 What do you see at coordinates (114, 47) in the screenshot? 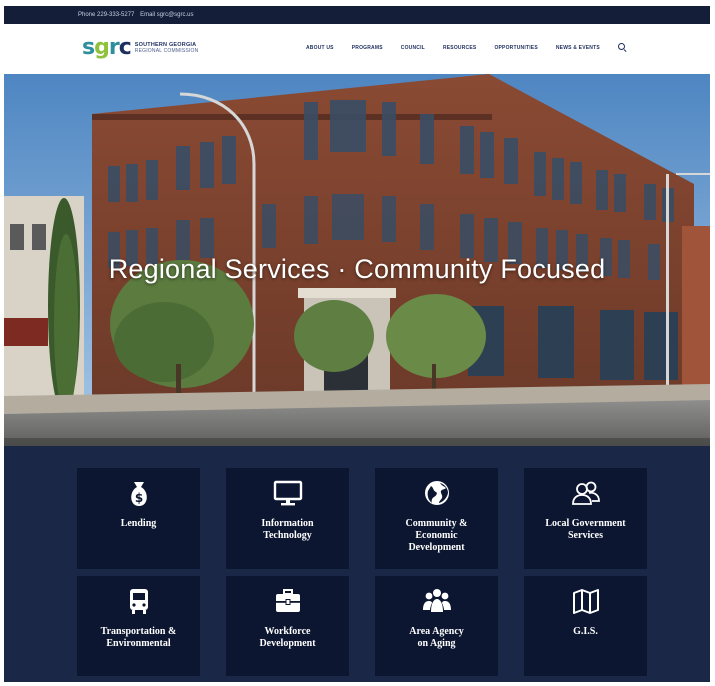
I see `logo-letter-r: r` at bounding box center [114, 47].